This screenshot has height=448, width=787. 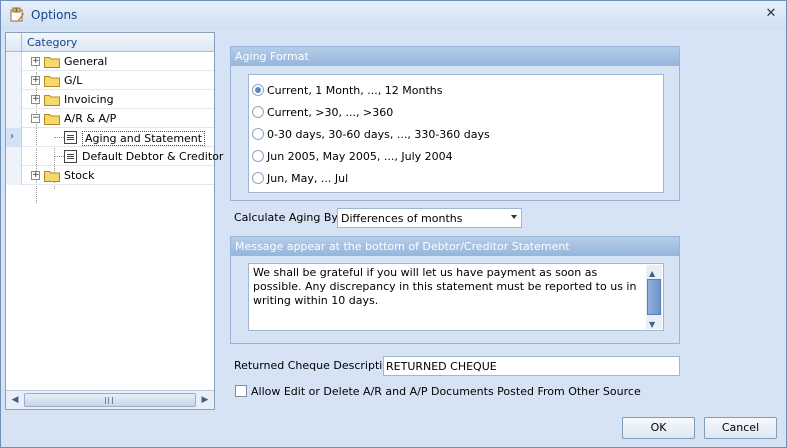 I want to click on tree-item-ar-ap: − A/R & A/P, so click(x=110, y=118).